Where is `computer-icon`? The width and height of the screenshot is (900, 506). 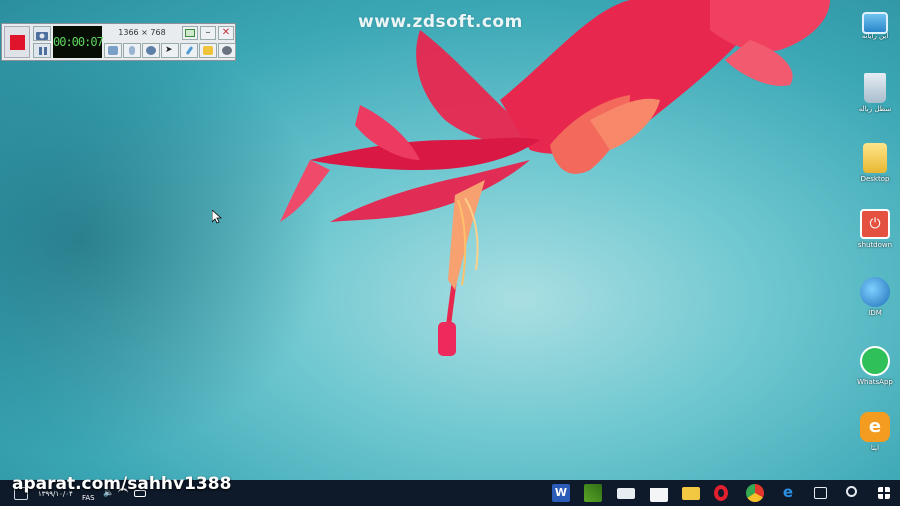
computer-icon is located at coordinates (875, 23).